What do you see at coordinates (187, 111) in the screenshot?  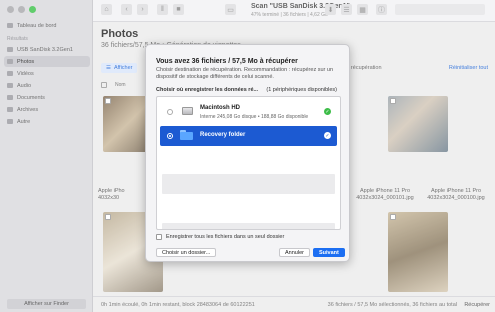 I see `hard-disk-icon` at bounding box center [187, 111].